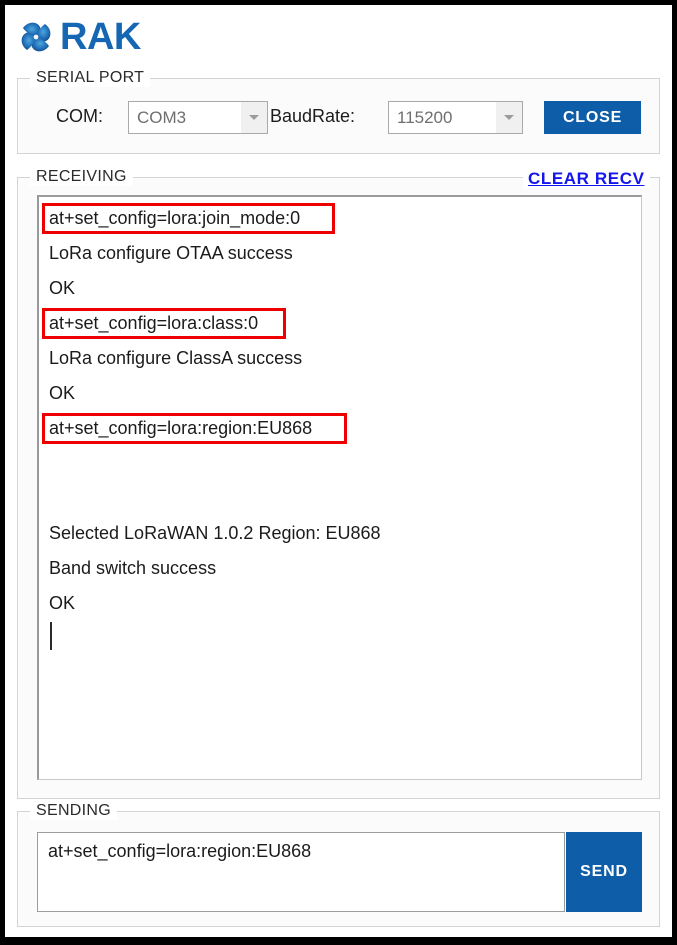 The image size is (677, 945). I want to click on receiving-line: Band switch success, so click(340, 568).